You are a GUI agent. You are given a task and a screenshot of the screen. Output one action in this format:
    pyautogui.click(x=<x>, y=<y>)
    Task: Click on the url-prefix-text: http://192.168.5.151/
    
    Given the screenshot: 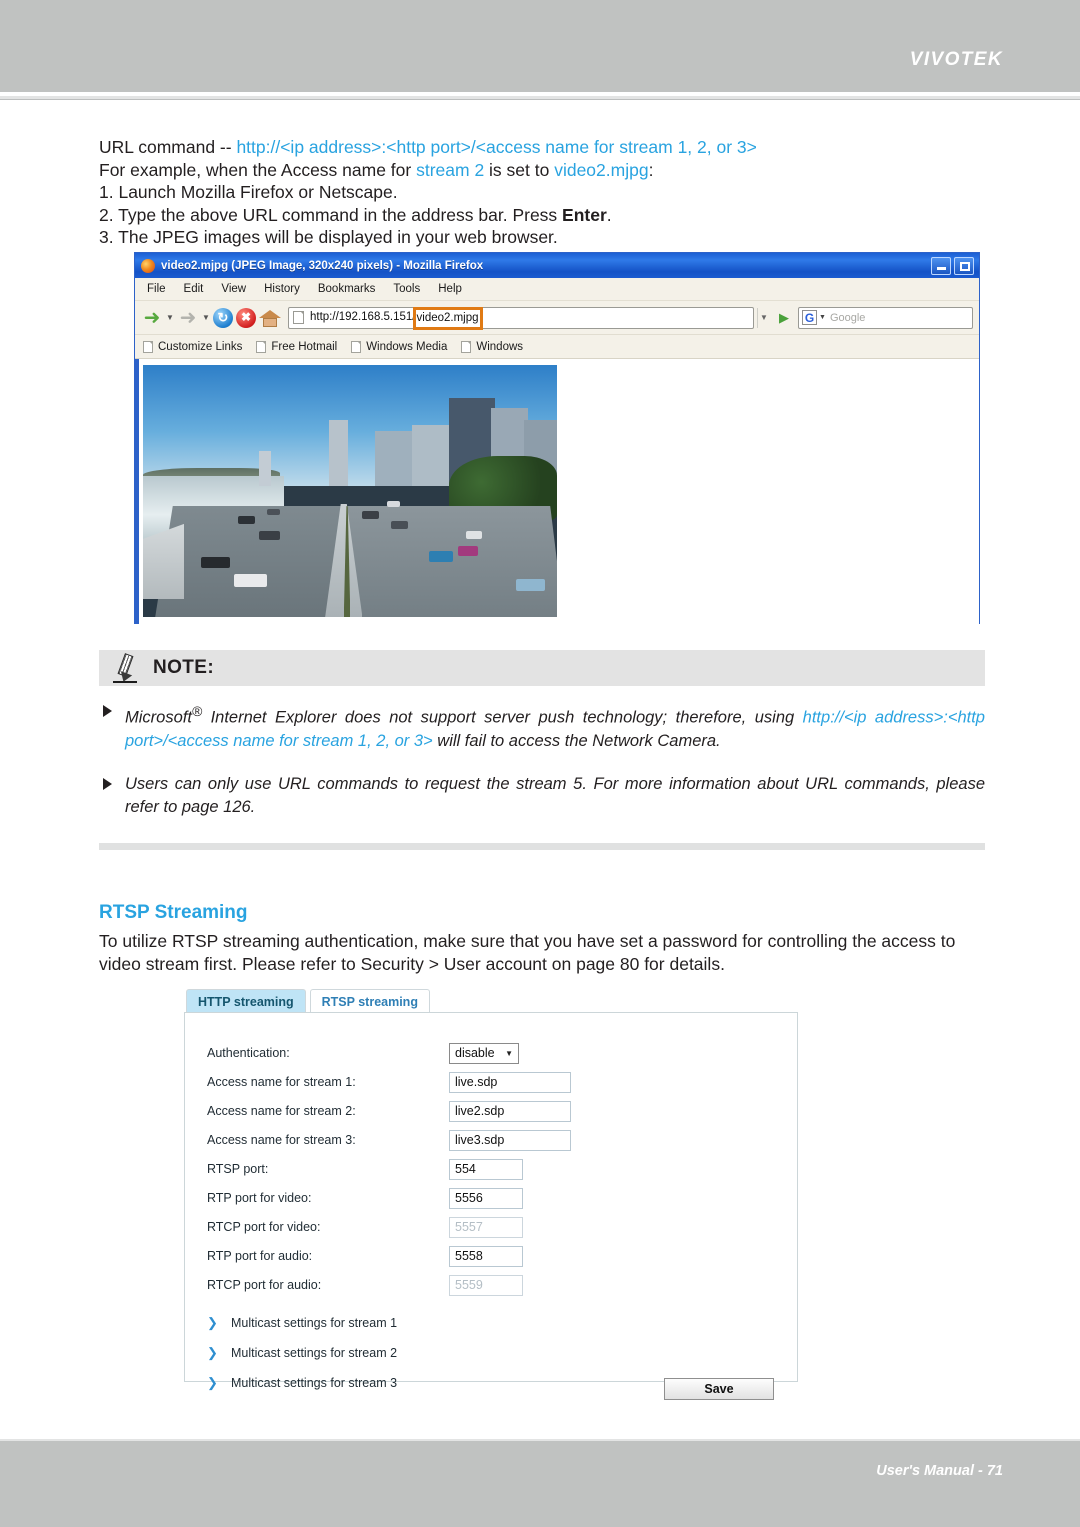 What is the action you would take?
    pyautogui.click(x=363, y=317)
    